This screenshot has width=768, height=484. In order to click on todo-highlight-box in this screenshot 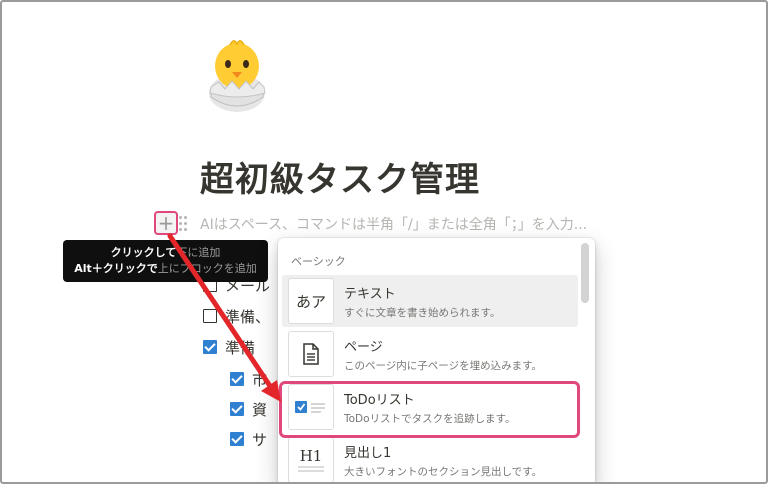, I will do `click(429, 409)`.